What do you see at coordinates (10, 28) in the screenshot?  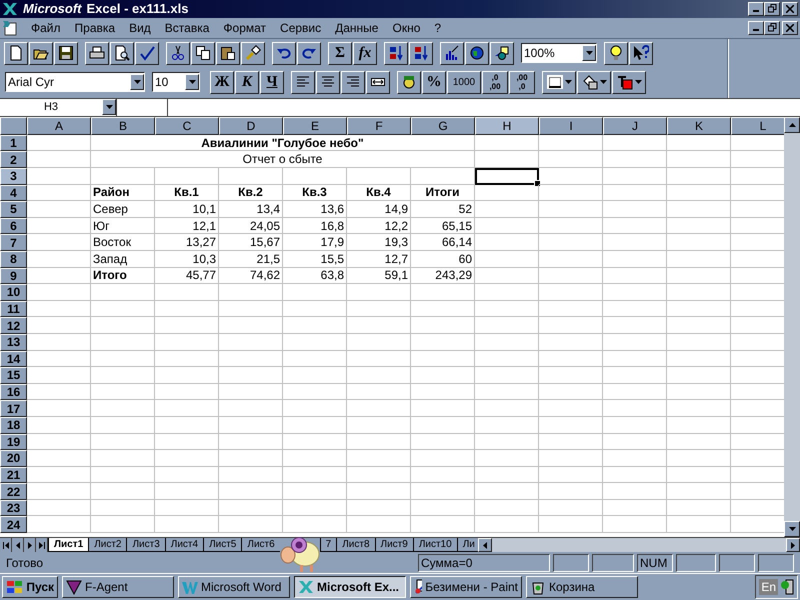 I see `workbook-icon` at bounding box center [10, 28].